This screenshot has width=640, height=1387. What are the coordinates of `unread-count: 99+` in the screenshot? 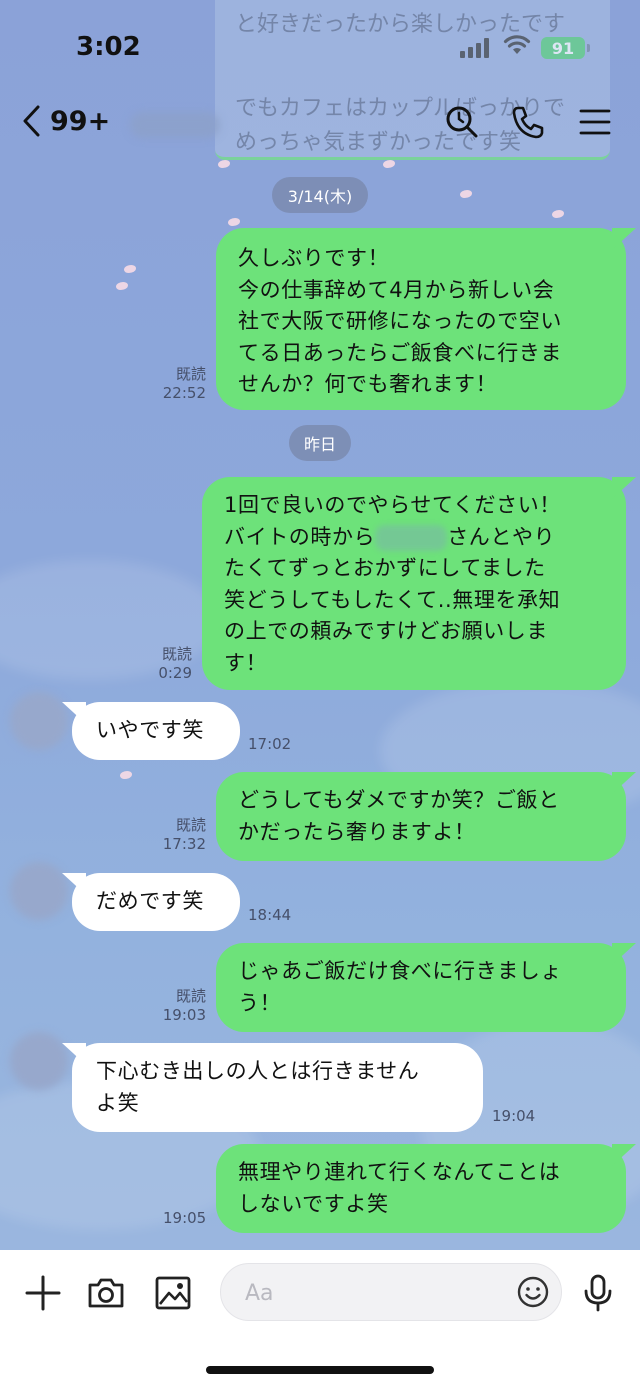 It's located at (80, 121).